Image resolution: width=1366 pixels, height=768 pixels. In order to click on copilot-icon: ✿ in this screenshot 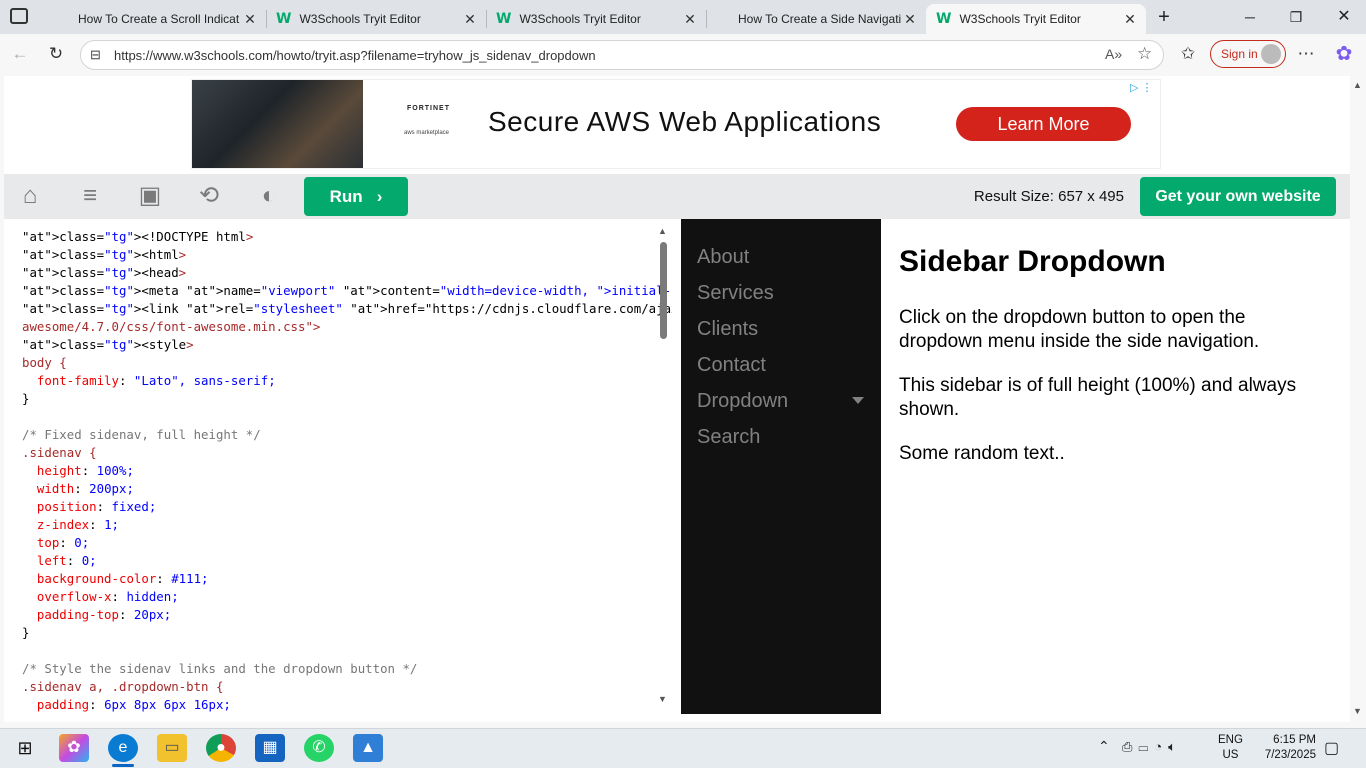, I will do `click(1344, 54)`.